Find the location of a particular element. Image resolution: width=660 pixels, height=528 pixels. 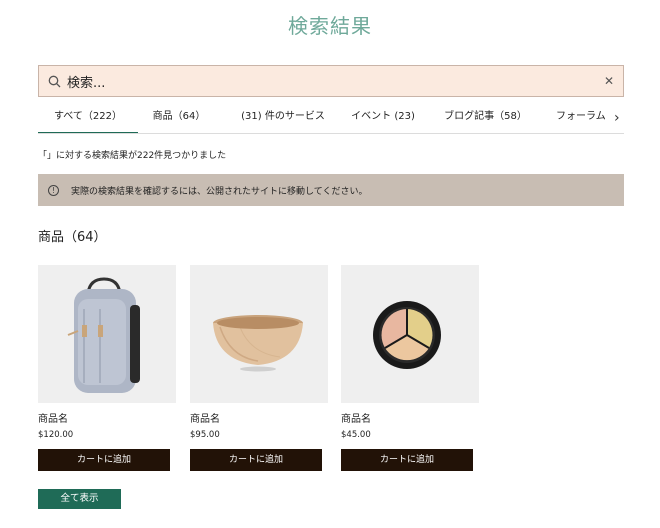

concealer-palette-icon is located at coordinates (407, 335).